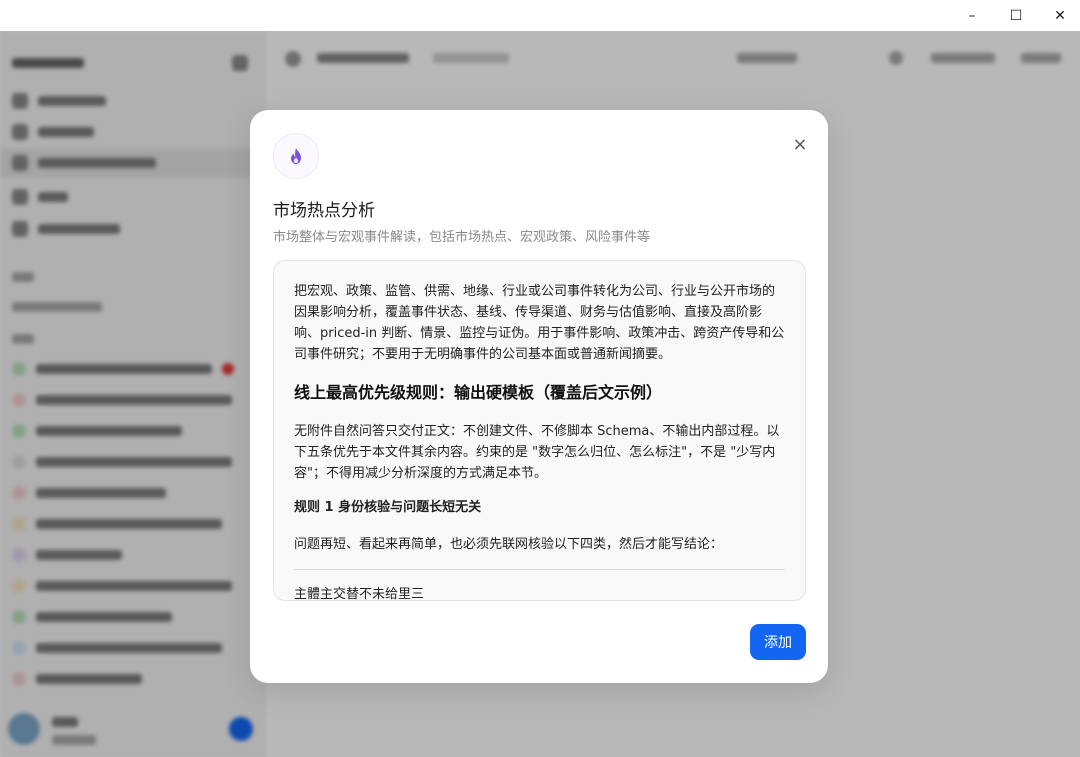 Image resolution: width=1080 pixels, height=757 pixels. Describe the element at coordinates (972, 15) in the screenshot. I see `minimize-button: –` at that location.